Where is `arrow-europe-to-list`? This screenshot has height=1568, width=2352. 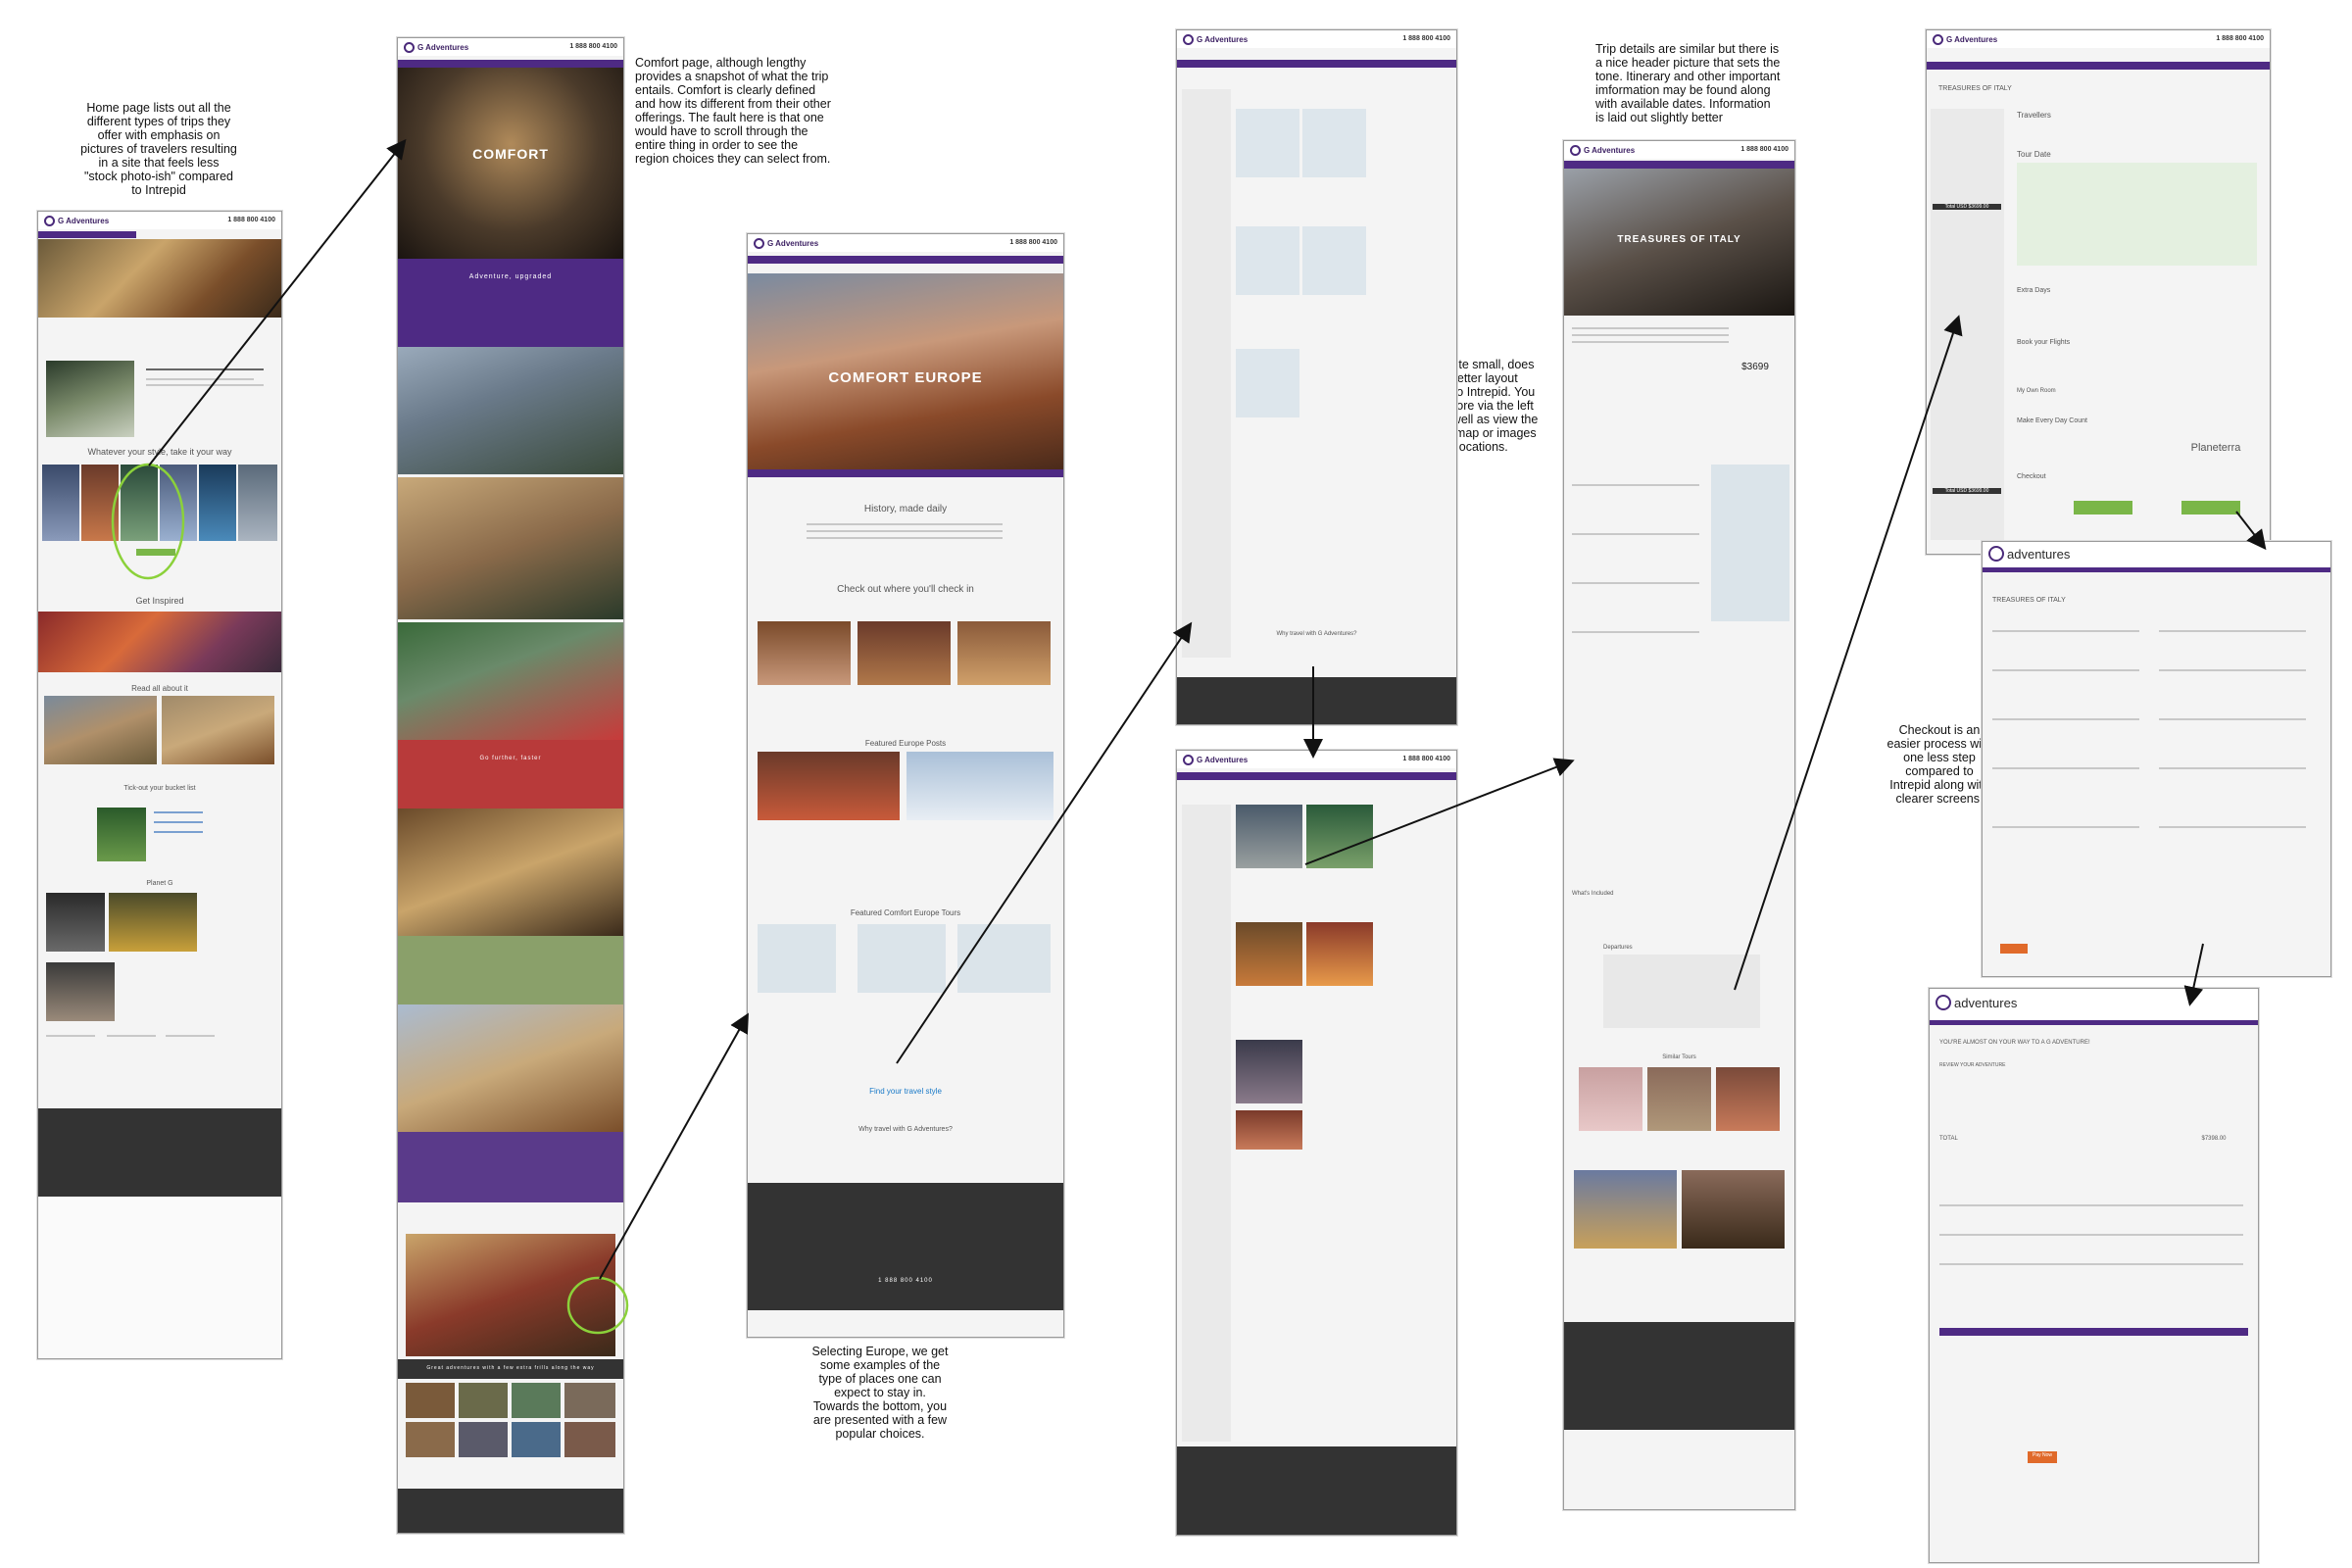 arrow-europe-to-list is located at coordinates (1044, 842).